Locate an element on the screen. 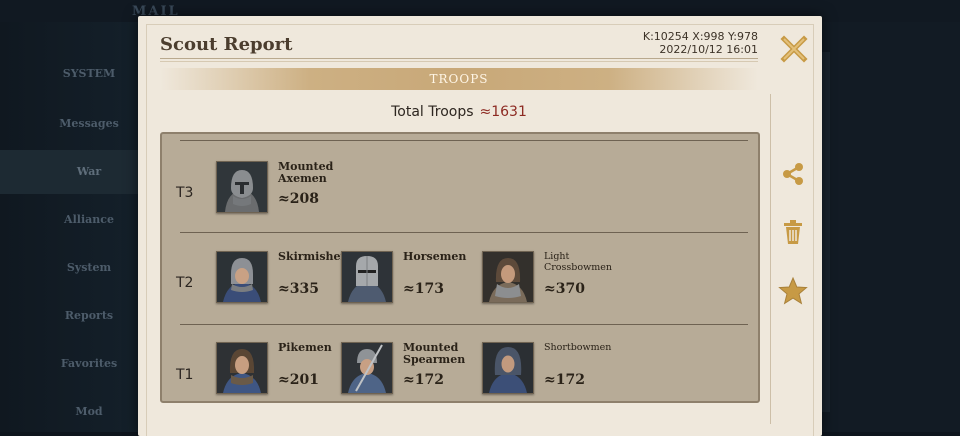 Image resolution: width=960 pixels, height=436 pixels. report-title: Scout Report is located at coordinates (226, 44).